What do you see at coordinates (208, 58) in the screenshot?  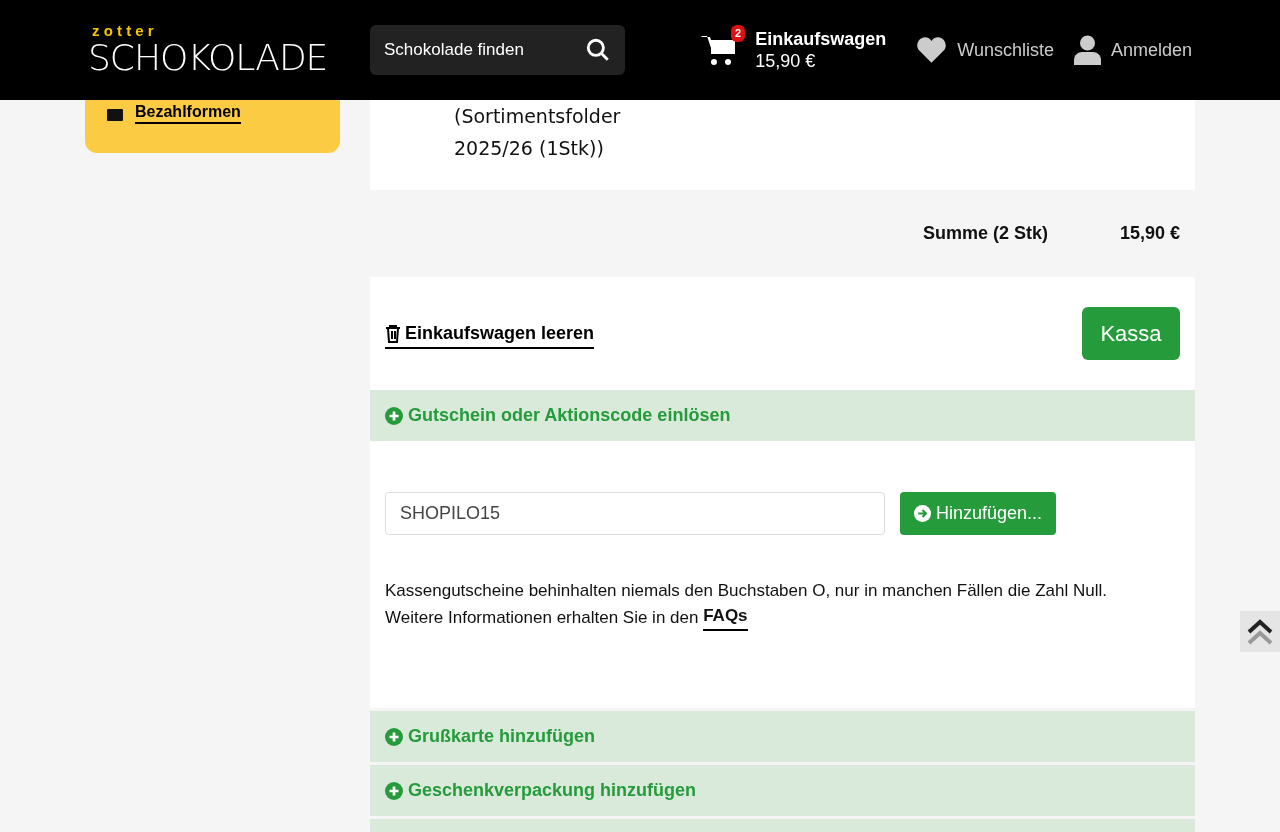 I see `logo-wordmark: SCHOKOLADE` at bounding box center [208, 58].